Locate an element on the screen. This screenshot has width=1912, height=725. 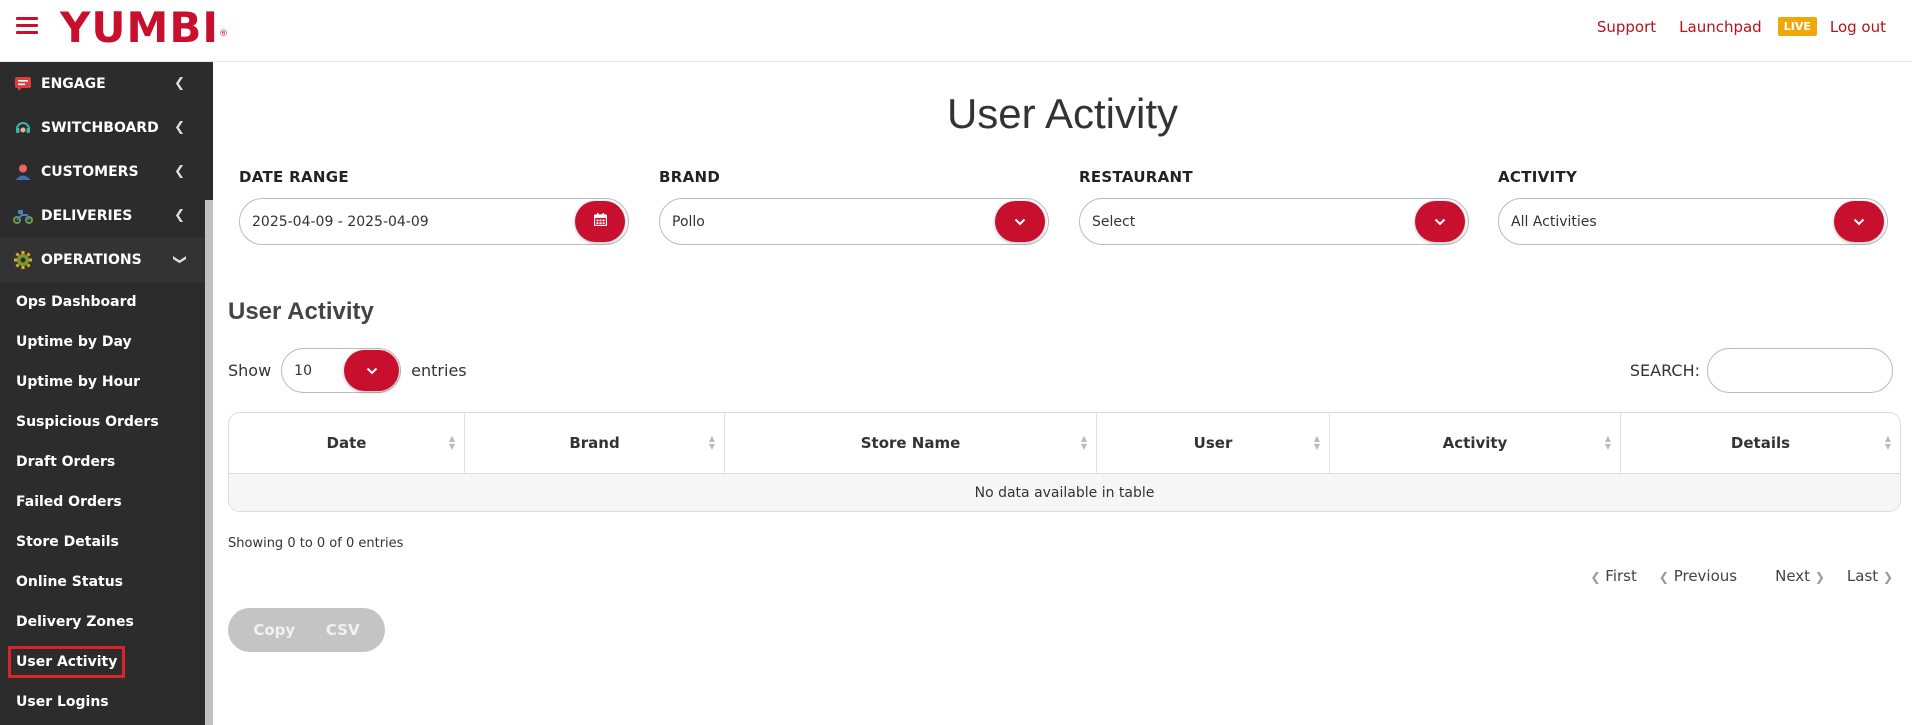
search-input is located at coordinates (1800, 370).